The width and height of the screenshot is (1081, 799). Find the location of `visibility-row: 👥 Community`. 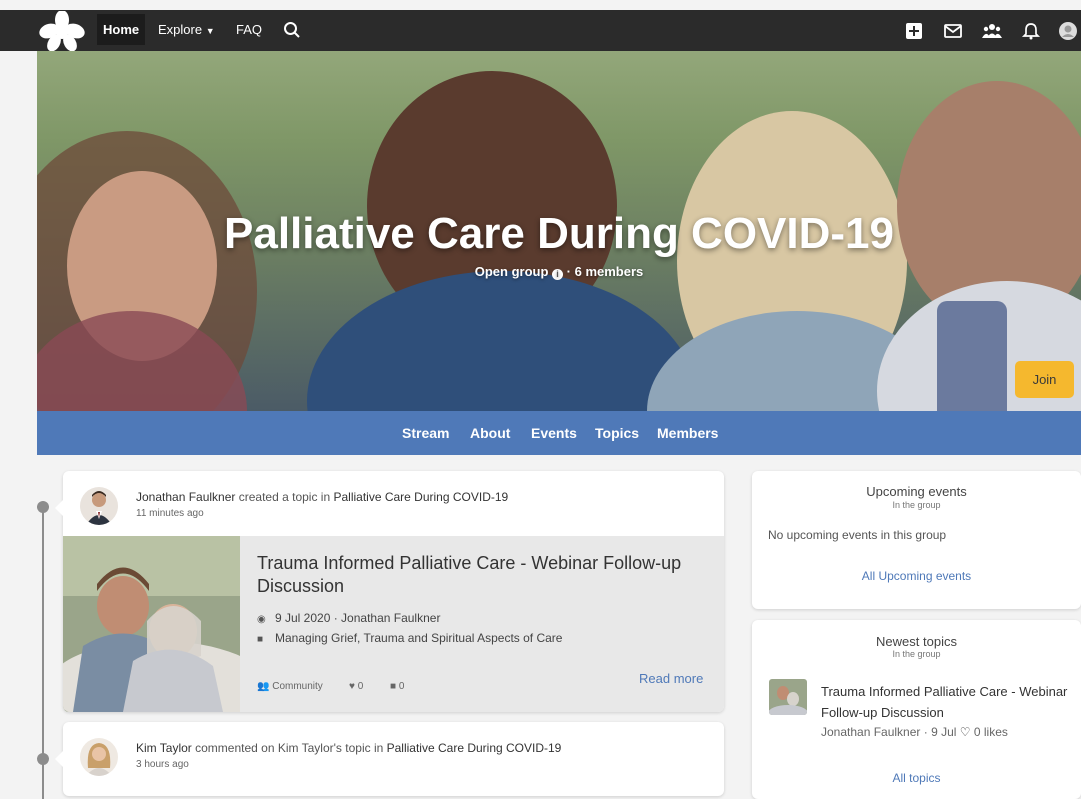

visibility-row: 👥 Community is located at coordinates (290, 686).